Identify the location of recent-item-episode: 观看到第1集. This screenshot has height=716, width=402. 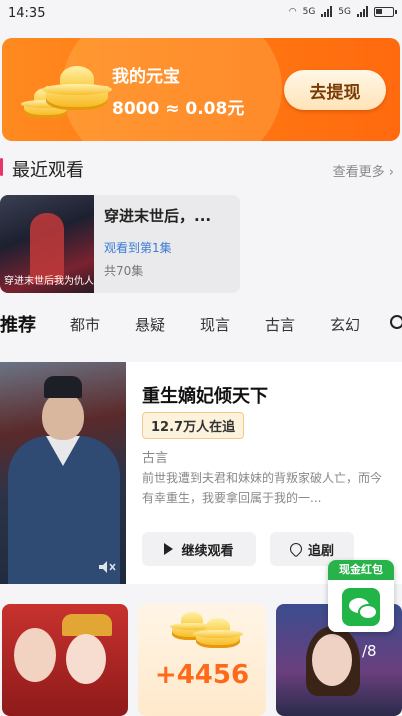
(138, 248).